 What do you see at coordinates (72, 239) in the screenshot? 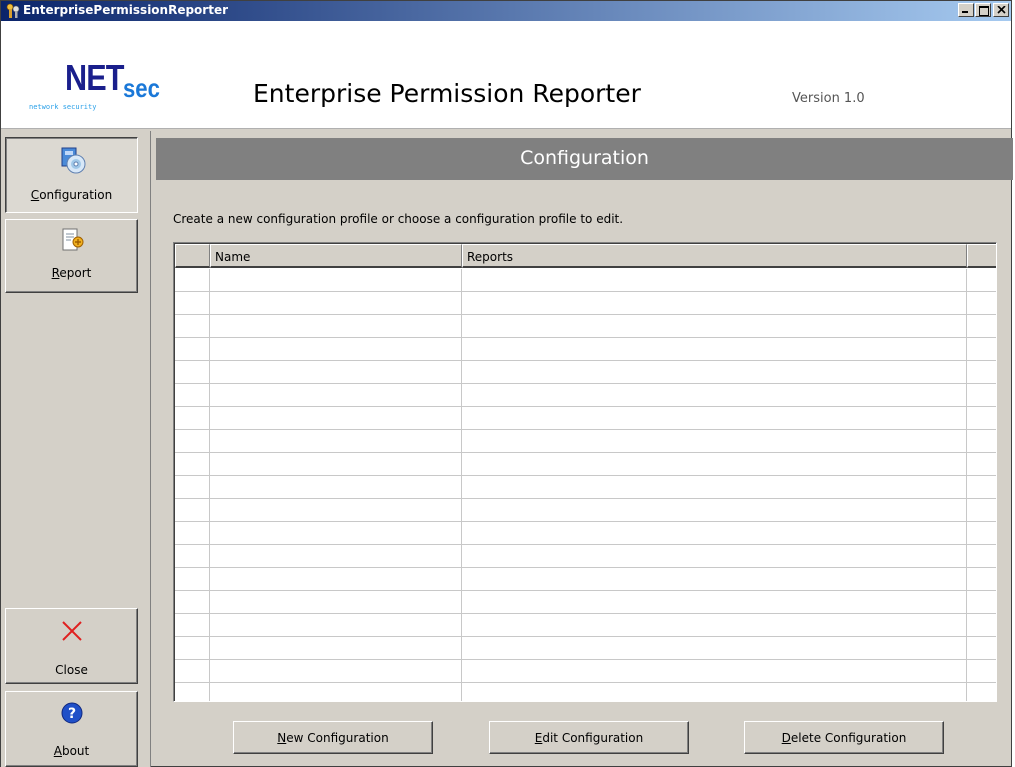
I see `report-document-icon` at bounding box center [72, 239].